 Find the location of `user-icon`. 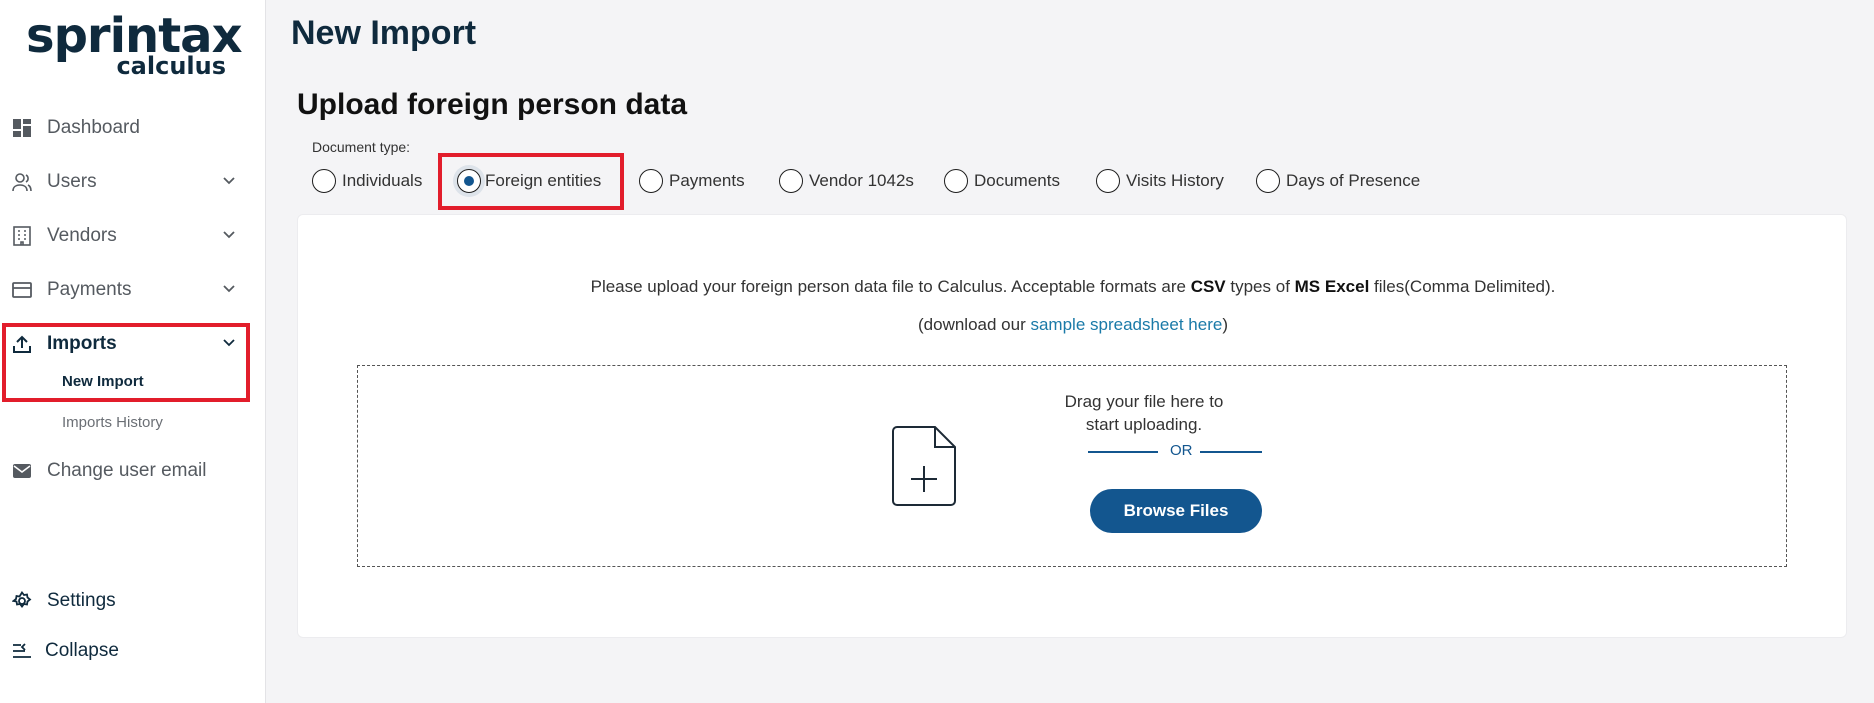

user-icon is located at coordinates (22, 182).